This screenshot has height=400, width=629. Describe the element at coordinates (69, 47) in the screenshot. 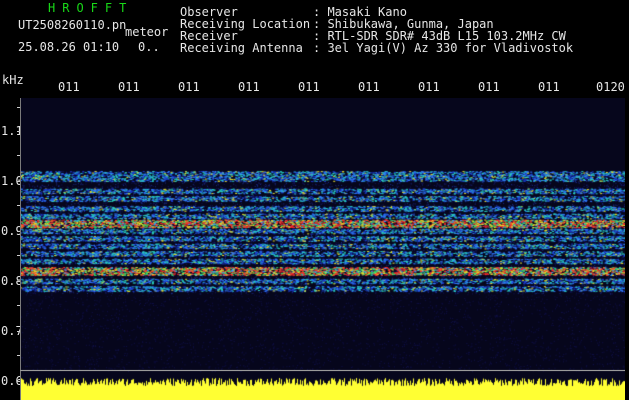

I see `datetime: 25.08.26 01:10` at that location.